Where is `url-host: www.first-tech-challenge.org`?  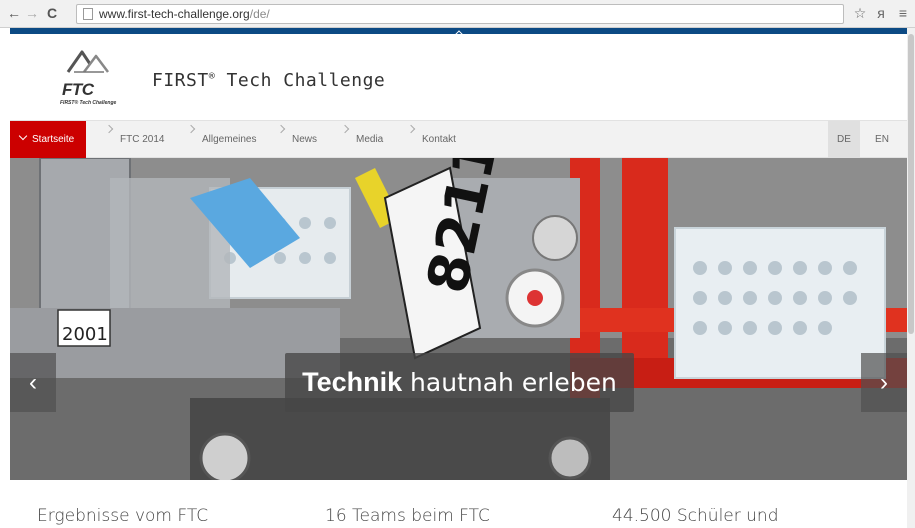 url-host: www.first-tech-challenge.org is located at coordinates (174, 14).